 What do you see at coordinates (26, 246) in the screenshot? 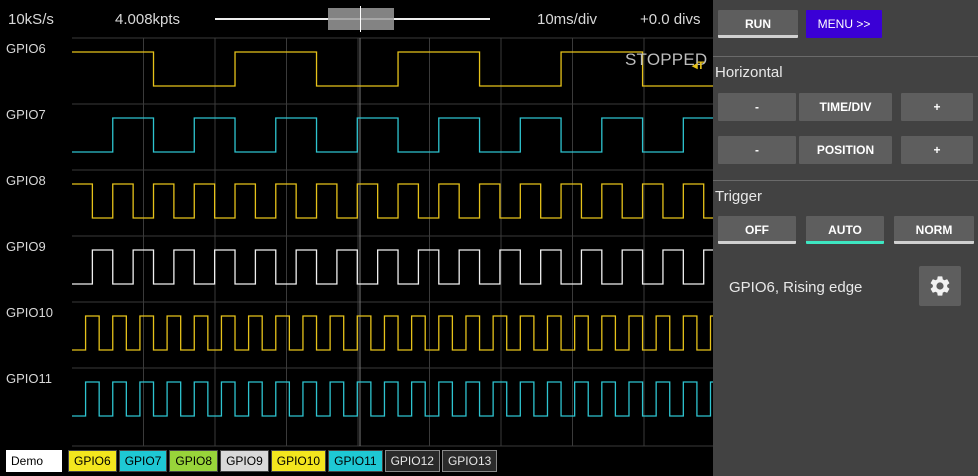
I see `channel-label: GPIO9` at bounding box center [26, 246].